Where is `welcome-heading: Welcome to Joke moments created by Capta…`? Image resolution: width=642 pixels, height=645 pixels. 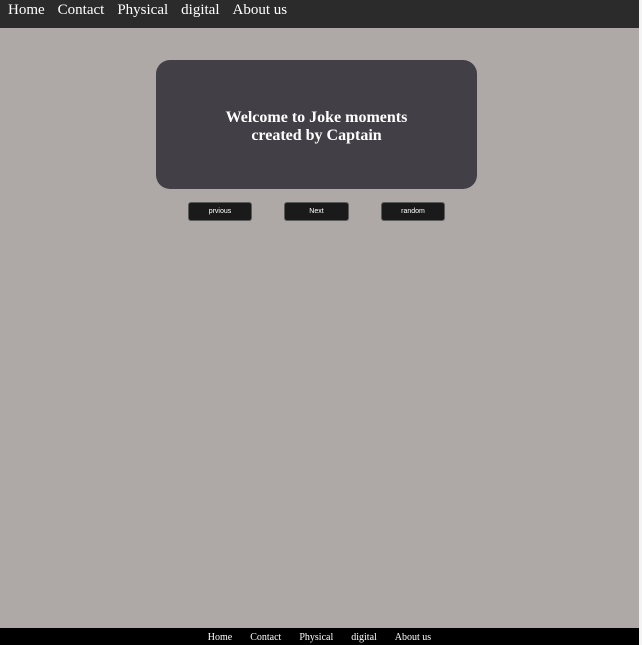
welcome-heading: Welcome to Joke moments created by Capta… is located at coordinates (317, 127).